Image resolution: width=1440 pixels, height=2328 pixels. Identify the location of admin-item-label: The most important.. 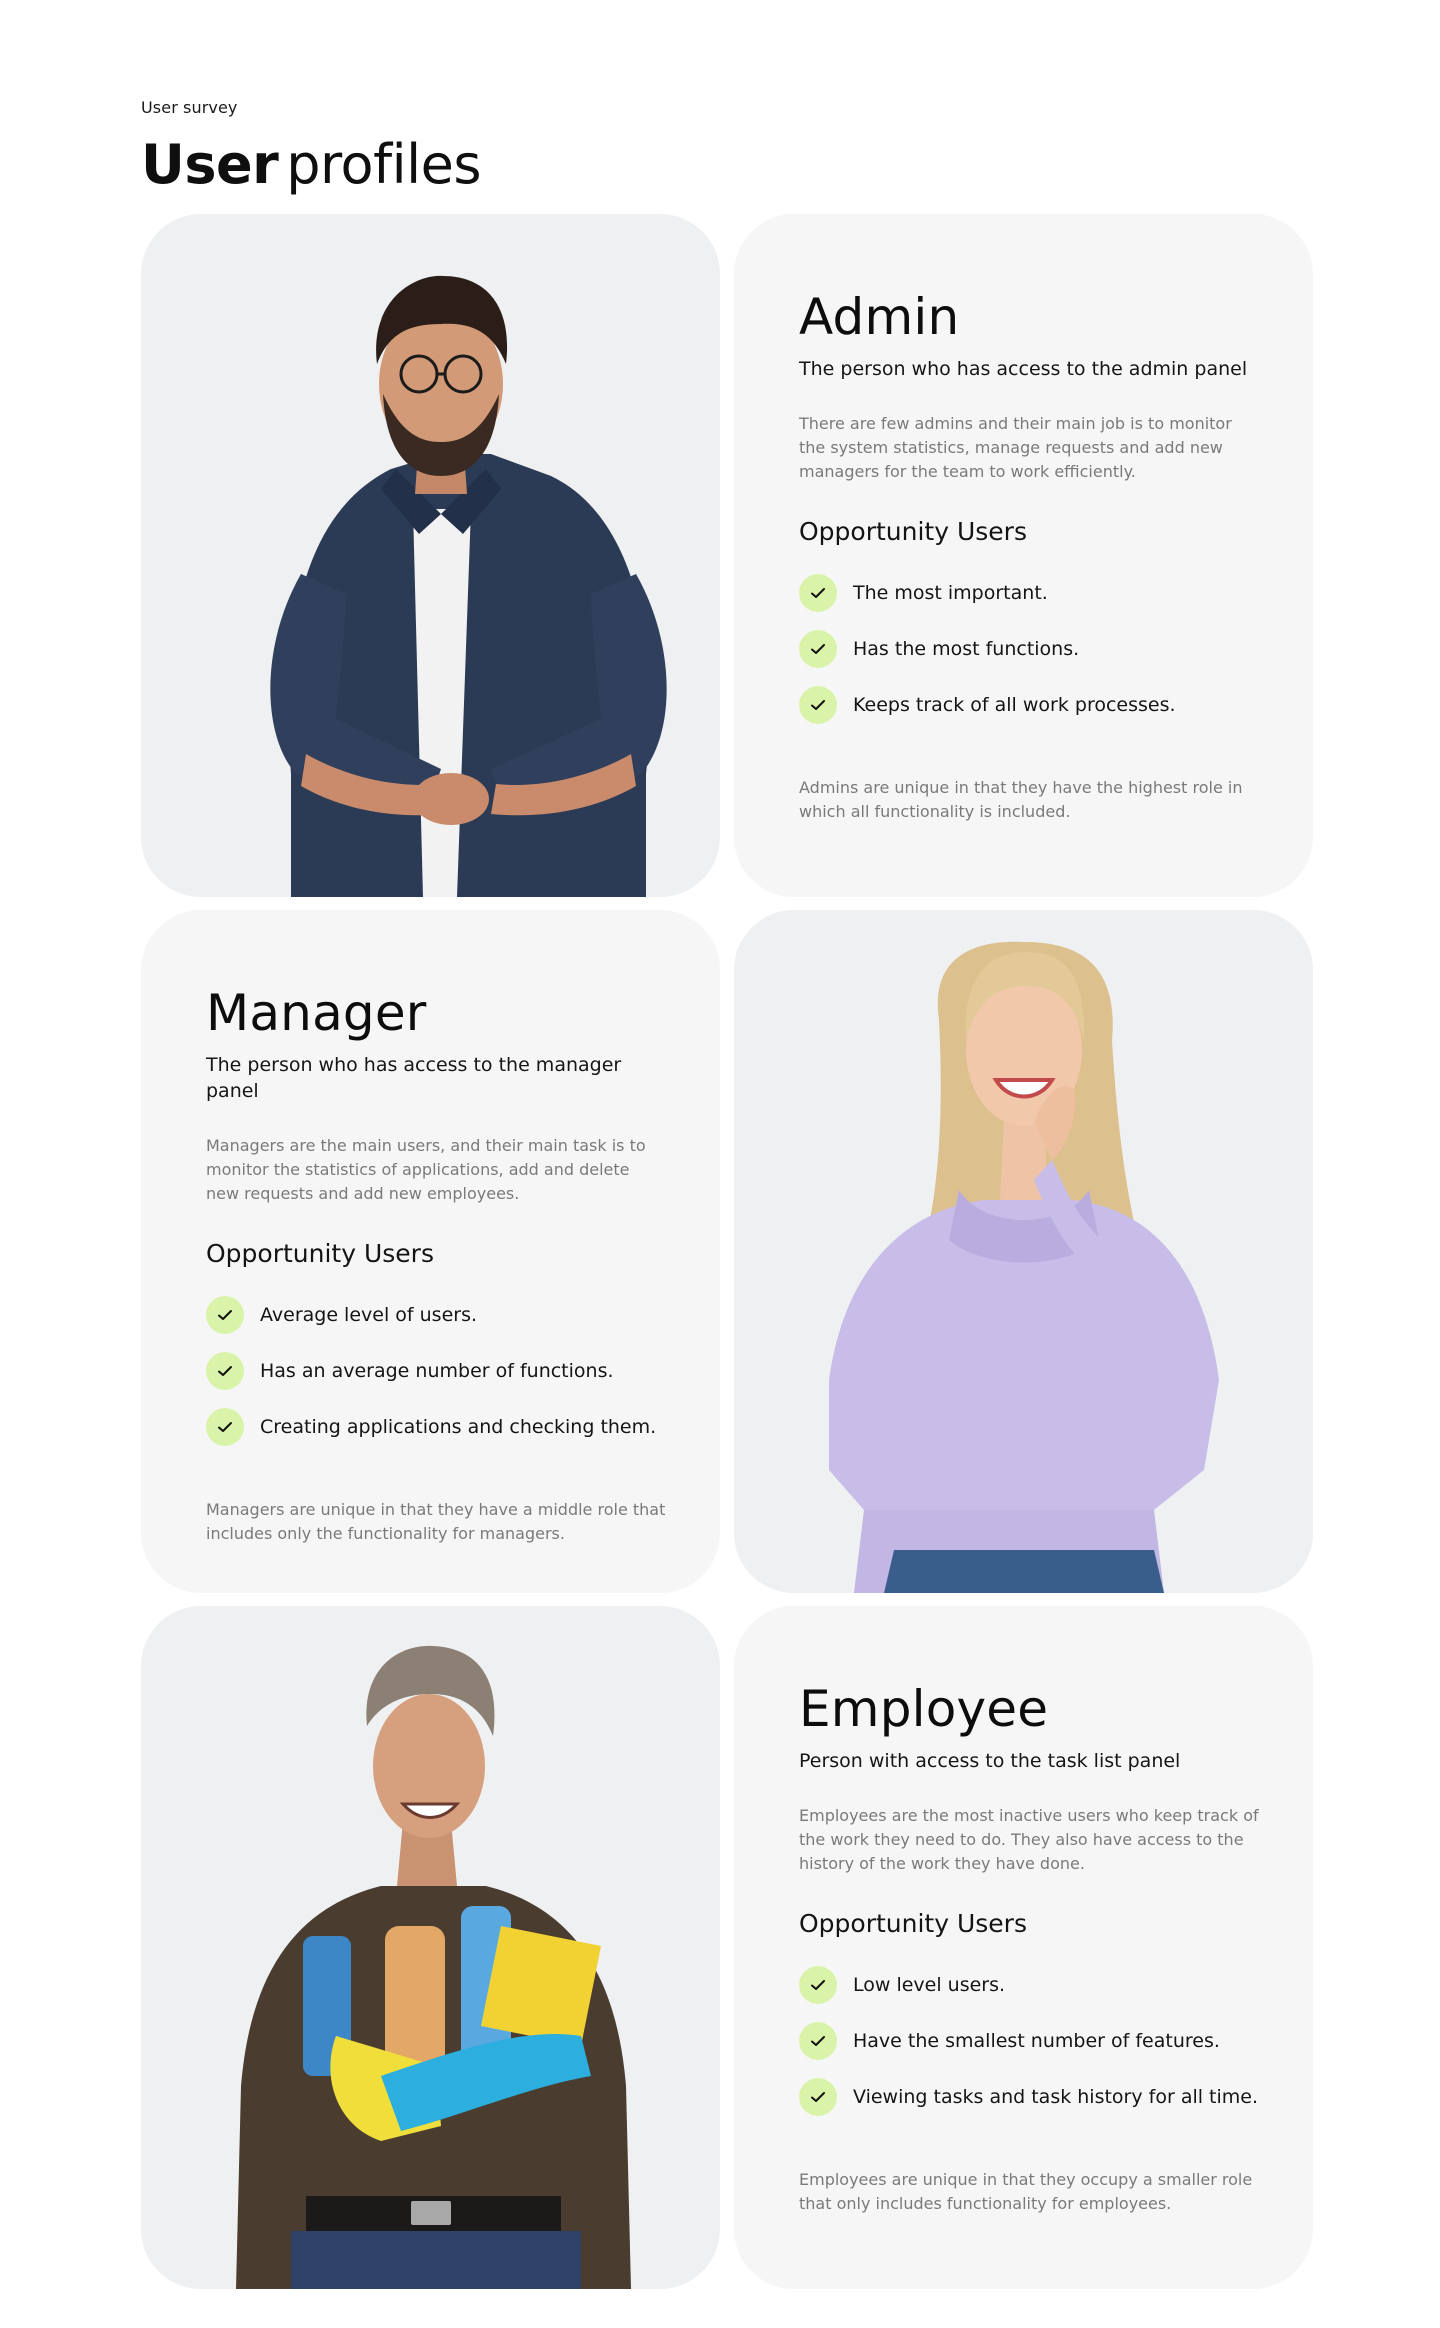
(950, 593).